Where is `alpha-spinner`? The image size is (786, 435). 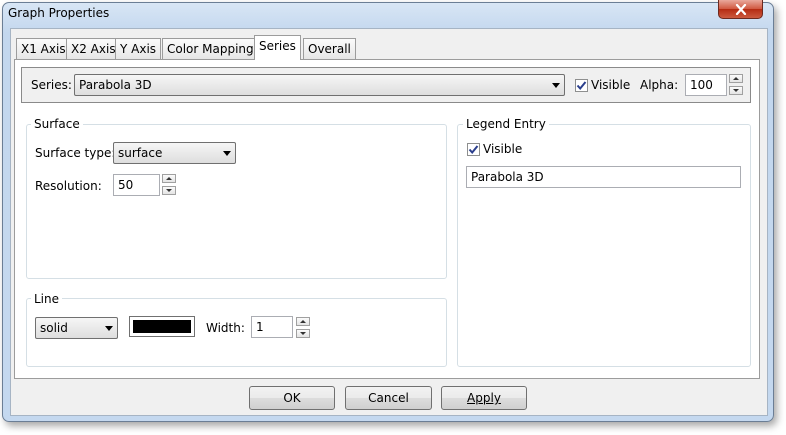
alpha-spinner is located at coordinates (736, 85).